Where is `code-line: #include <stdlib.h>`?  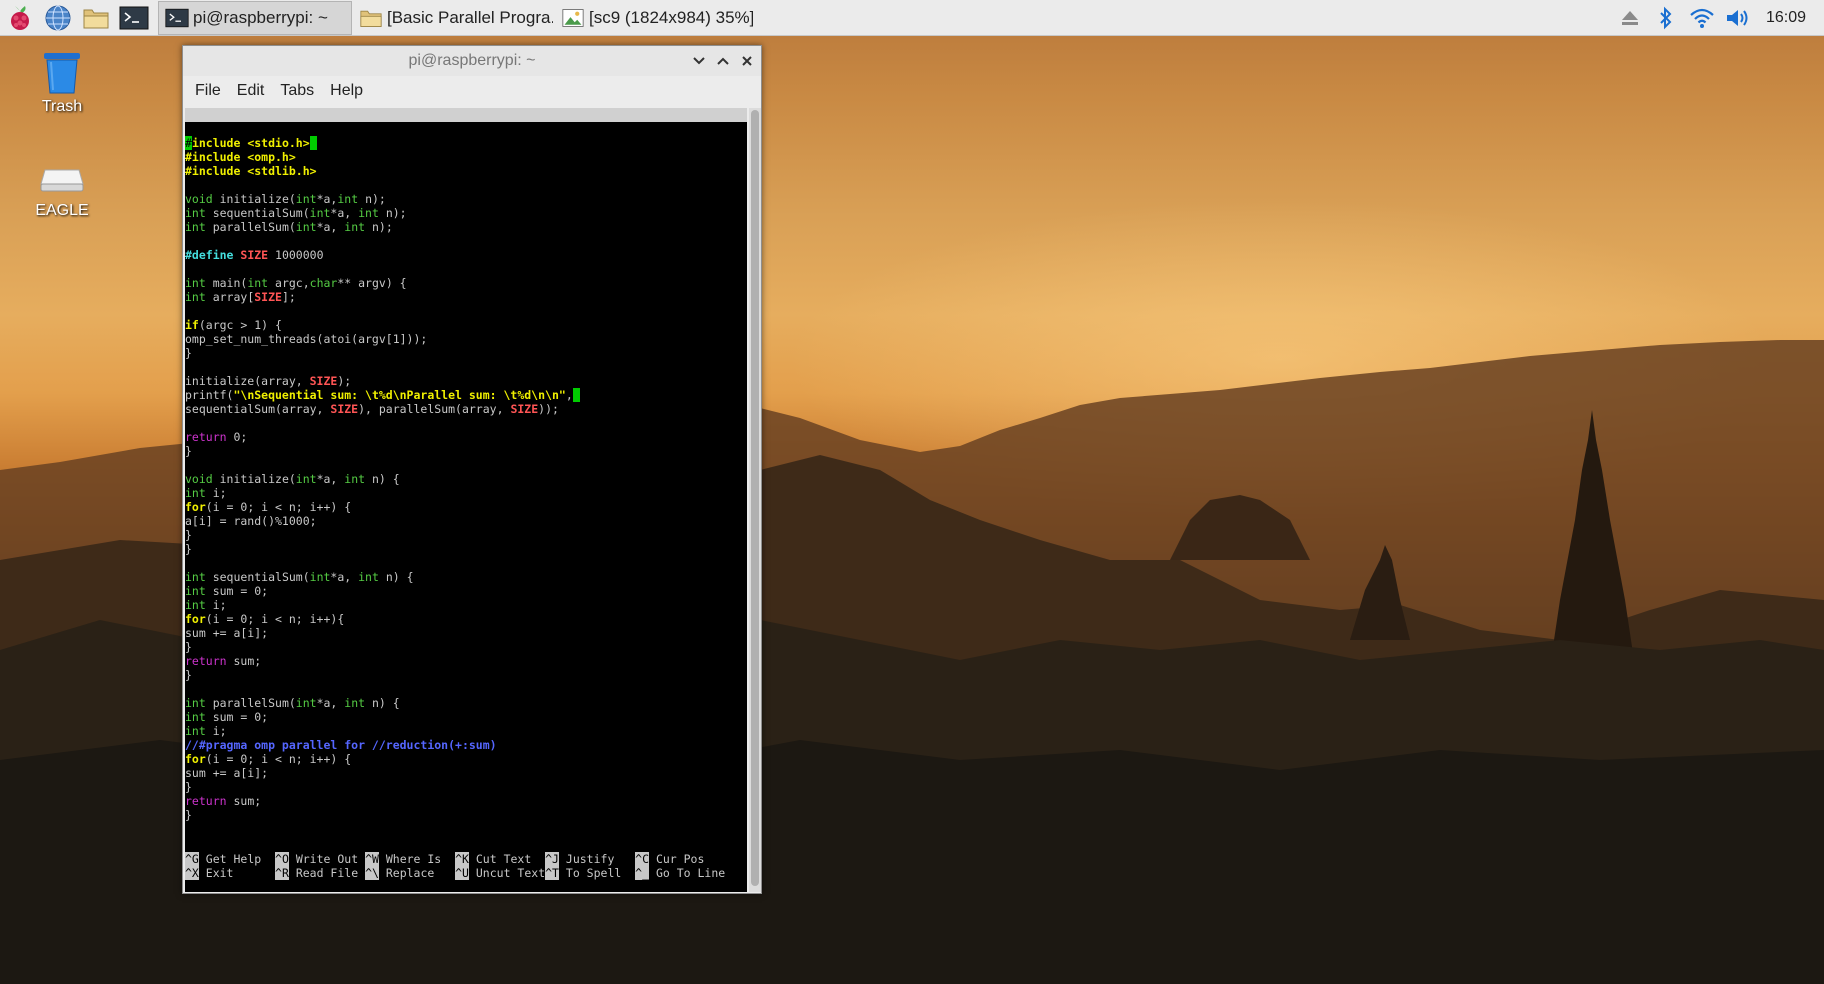 code-line: #include <stdlib.h> is located at coordinates (466, 171).